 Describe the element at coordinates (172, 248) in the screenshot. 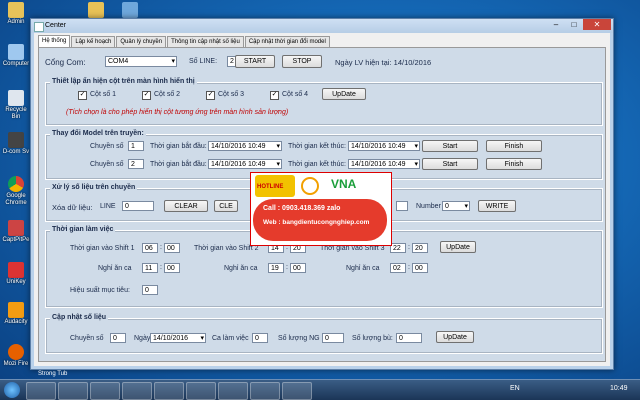

I see `shift1-minute: 00` at that location.